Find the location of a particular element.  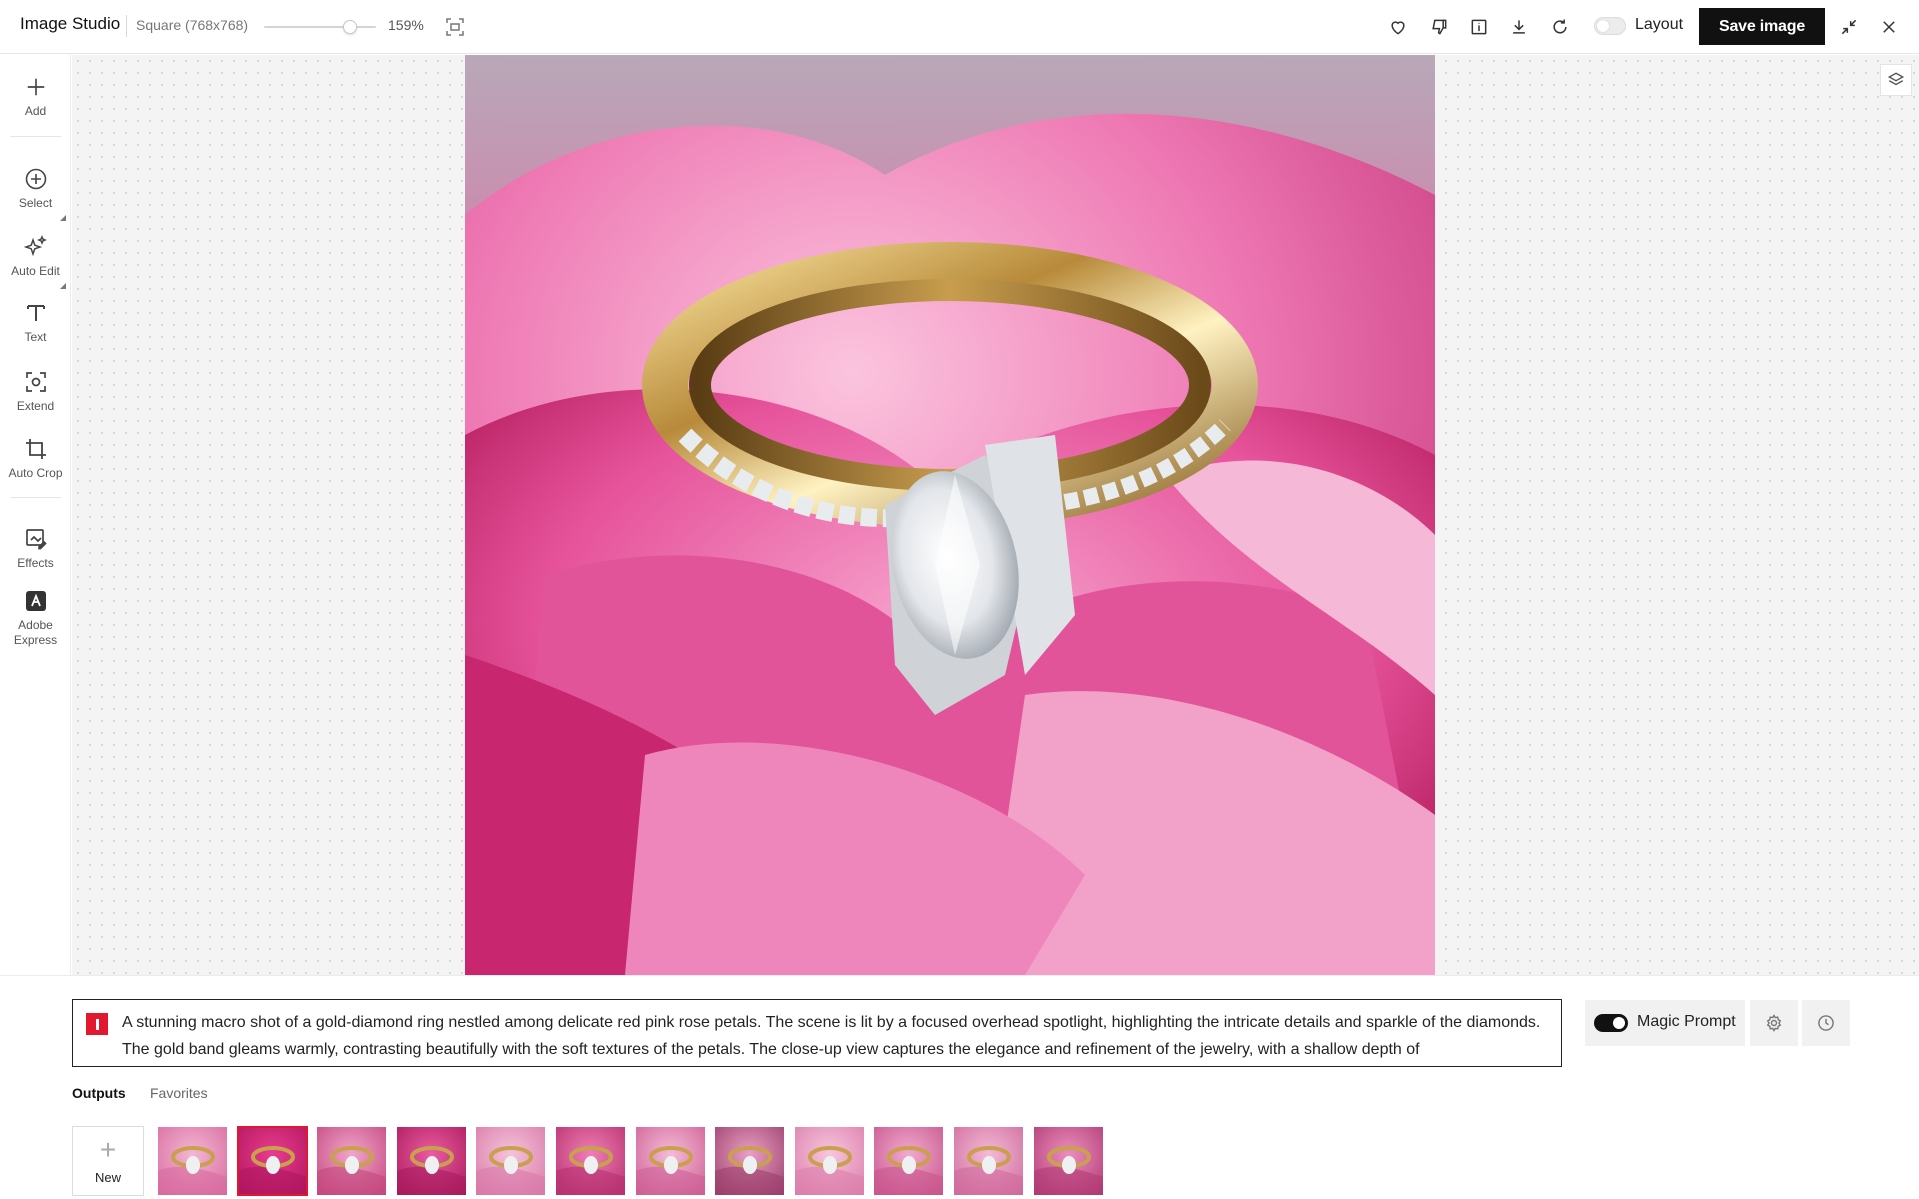

layout-toggle is located at coordinates (1610, 26).